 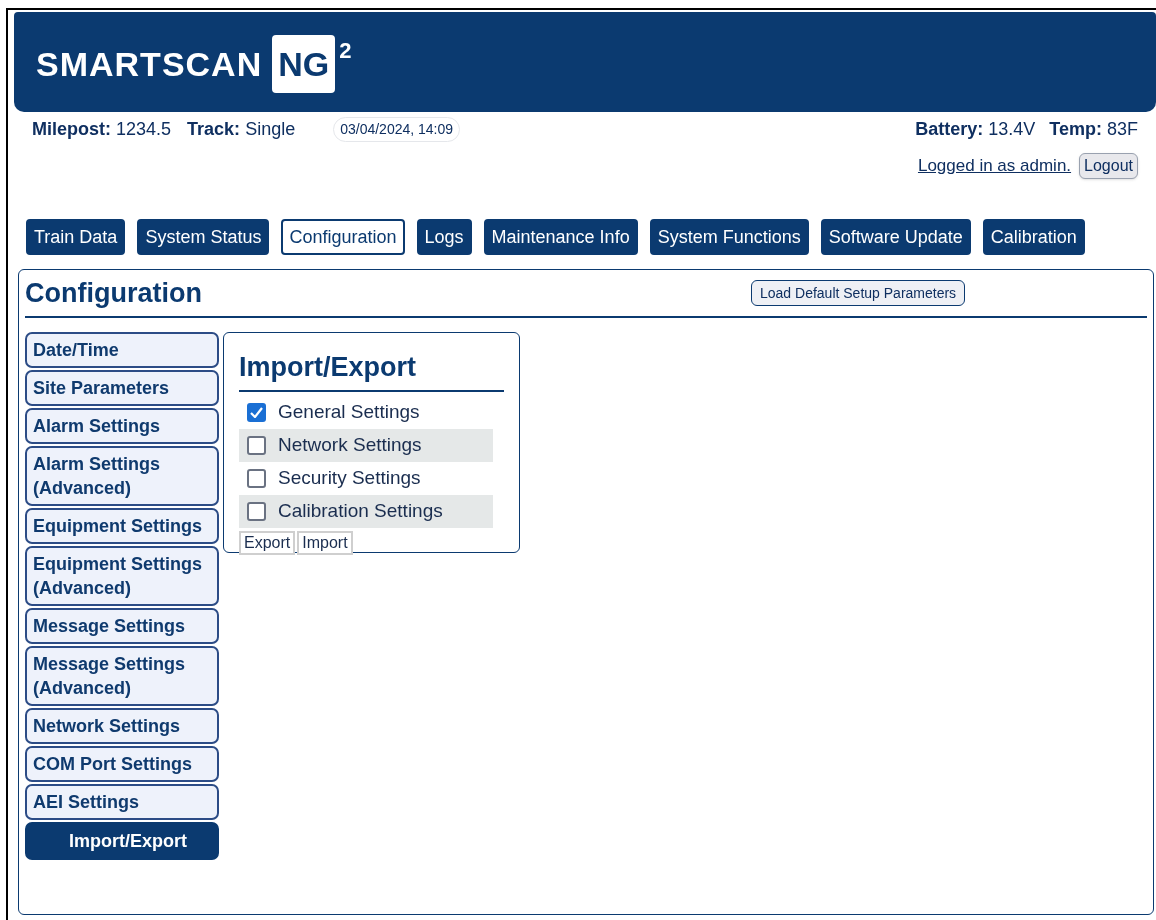 What do you see at coordinates (122, 350) in the screenshot?
I see `sidebar-item: Date/Time` at bounding box center [122, 350].